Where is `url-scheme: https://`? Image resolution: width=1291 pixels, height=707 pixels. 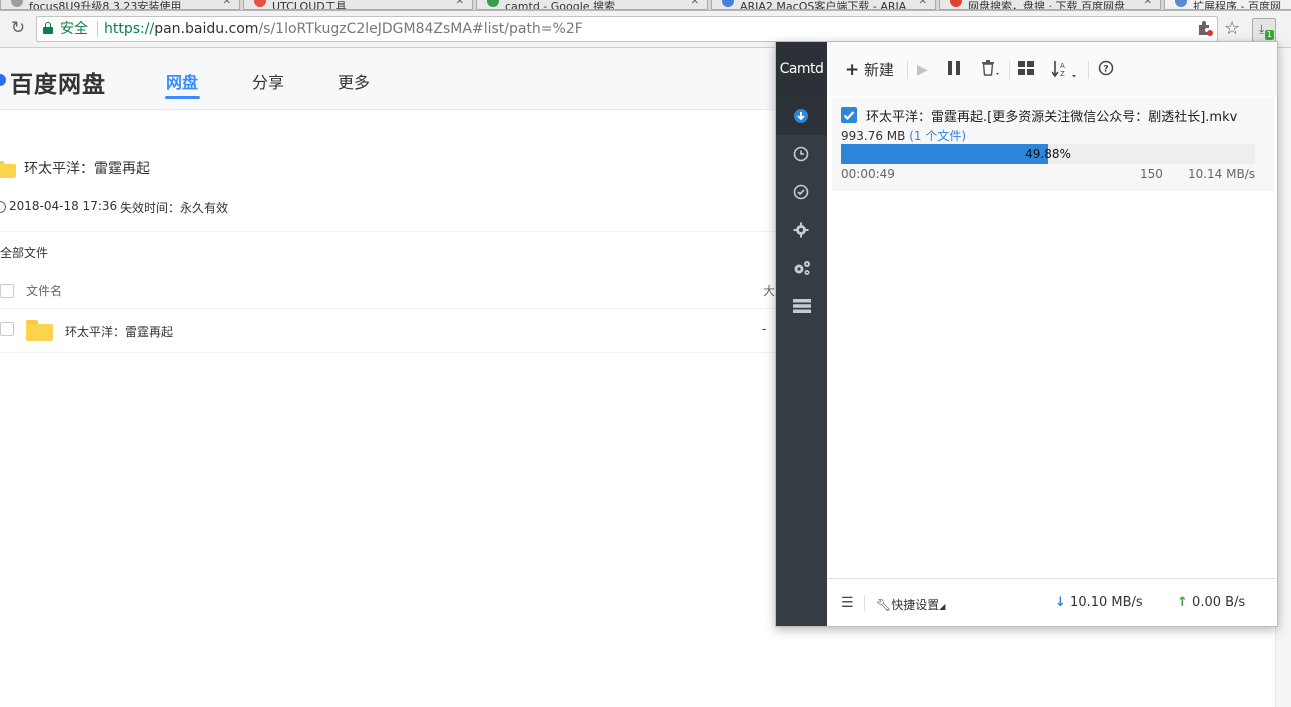 url-scheme: https:// is located at coordinates (129, 29).